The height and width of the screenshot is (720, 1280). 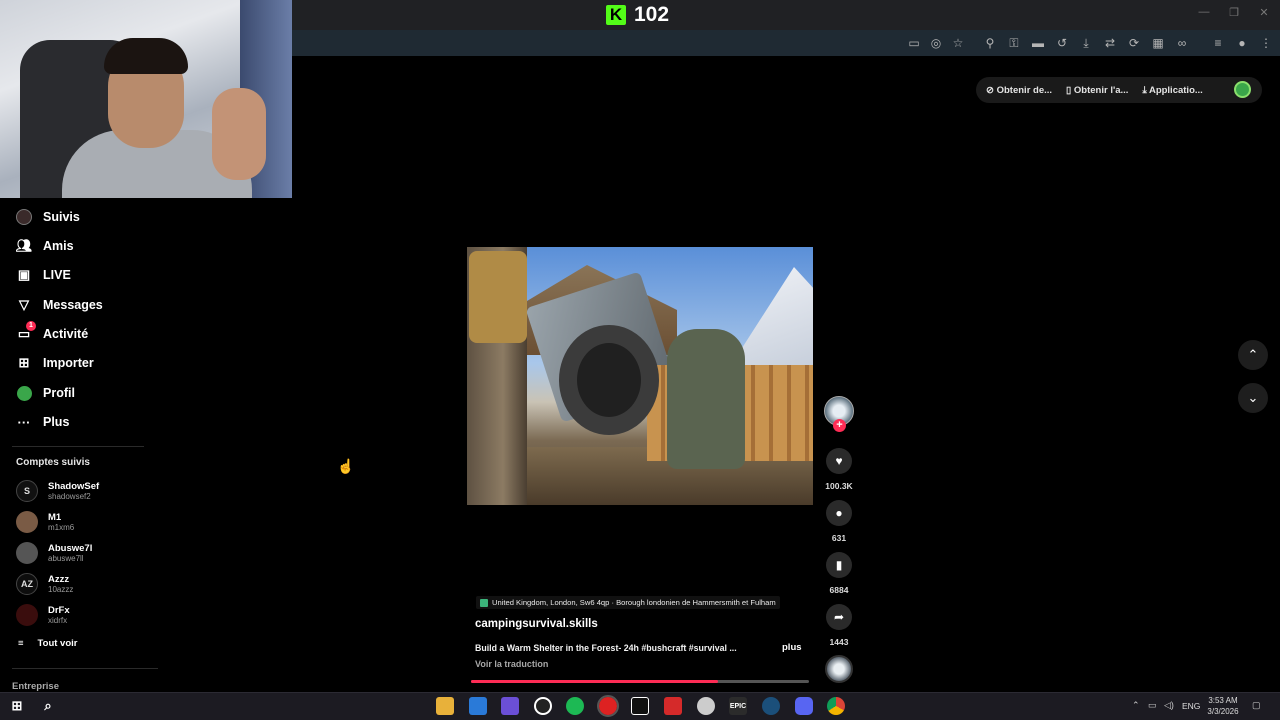 I want to click on discord-icon, so click(x=804, y=706).